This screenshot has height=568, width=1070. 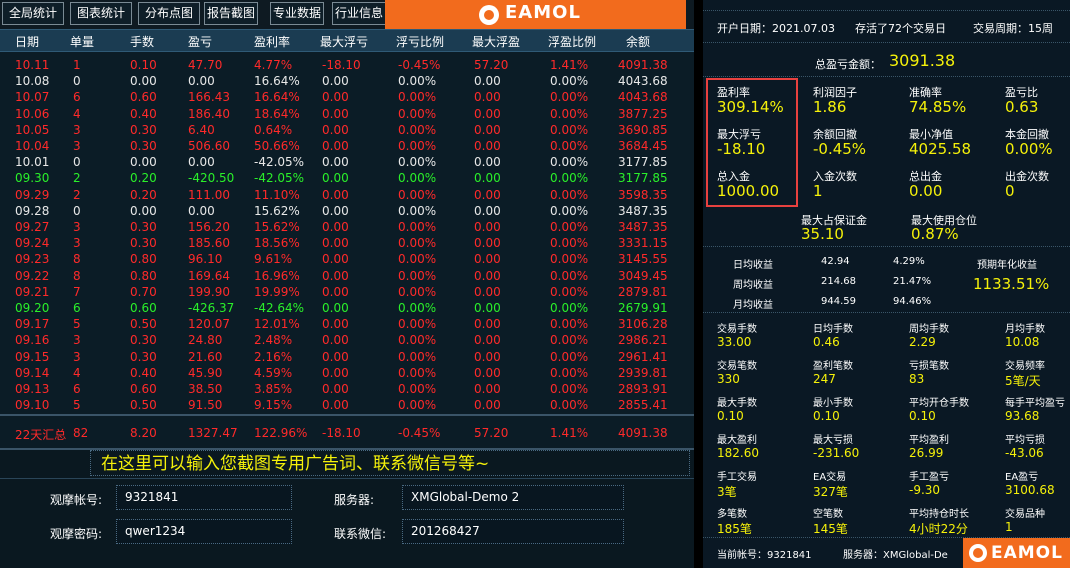 I want to click on table-cell: 2961.41, so click(x=643, y=356).